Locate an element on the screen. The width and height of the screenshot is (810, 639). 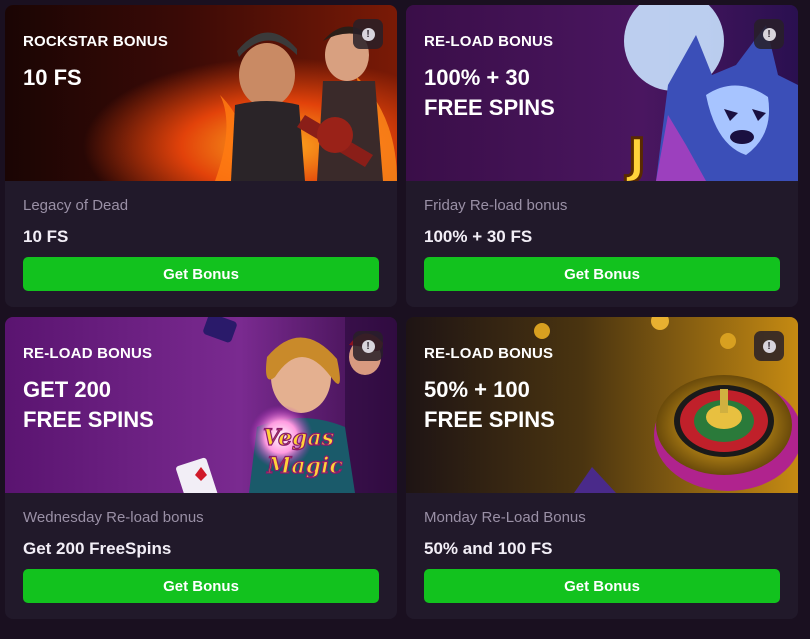
banner-art-rock-band is located at coordinates (201, 93).